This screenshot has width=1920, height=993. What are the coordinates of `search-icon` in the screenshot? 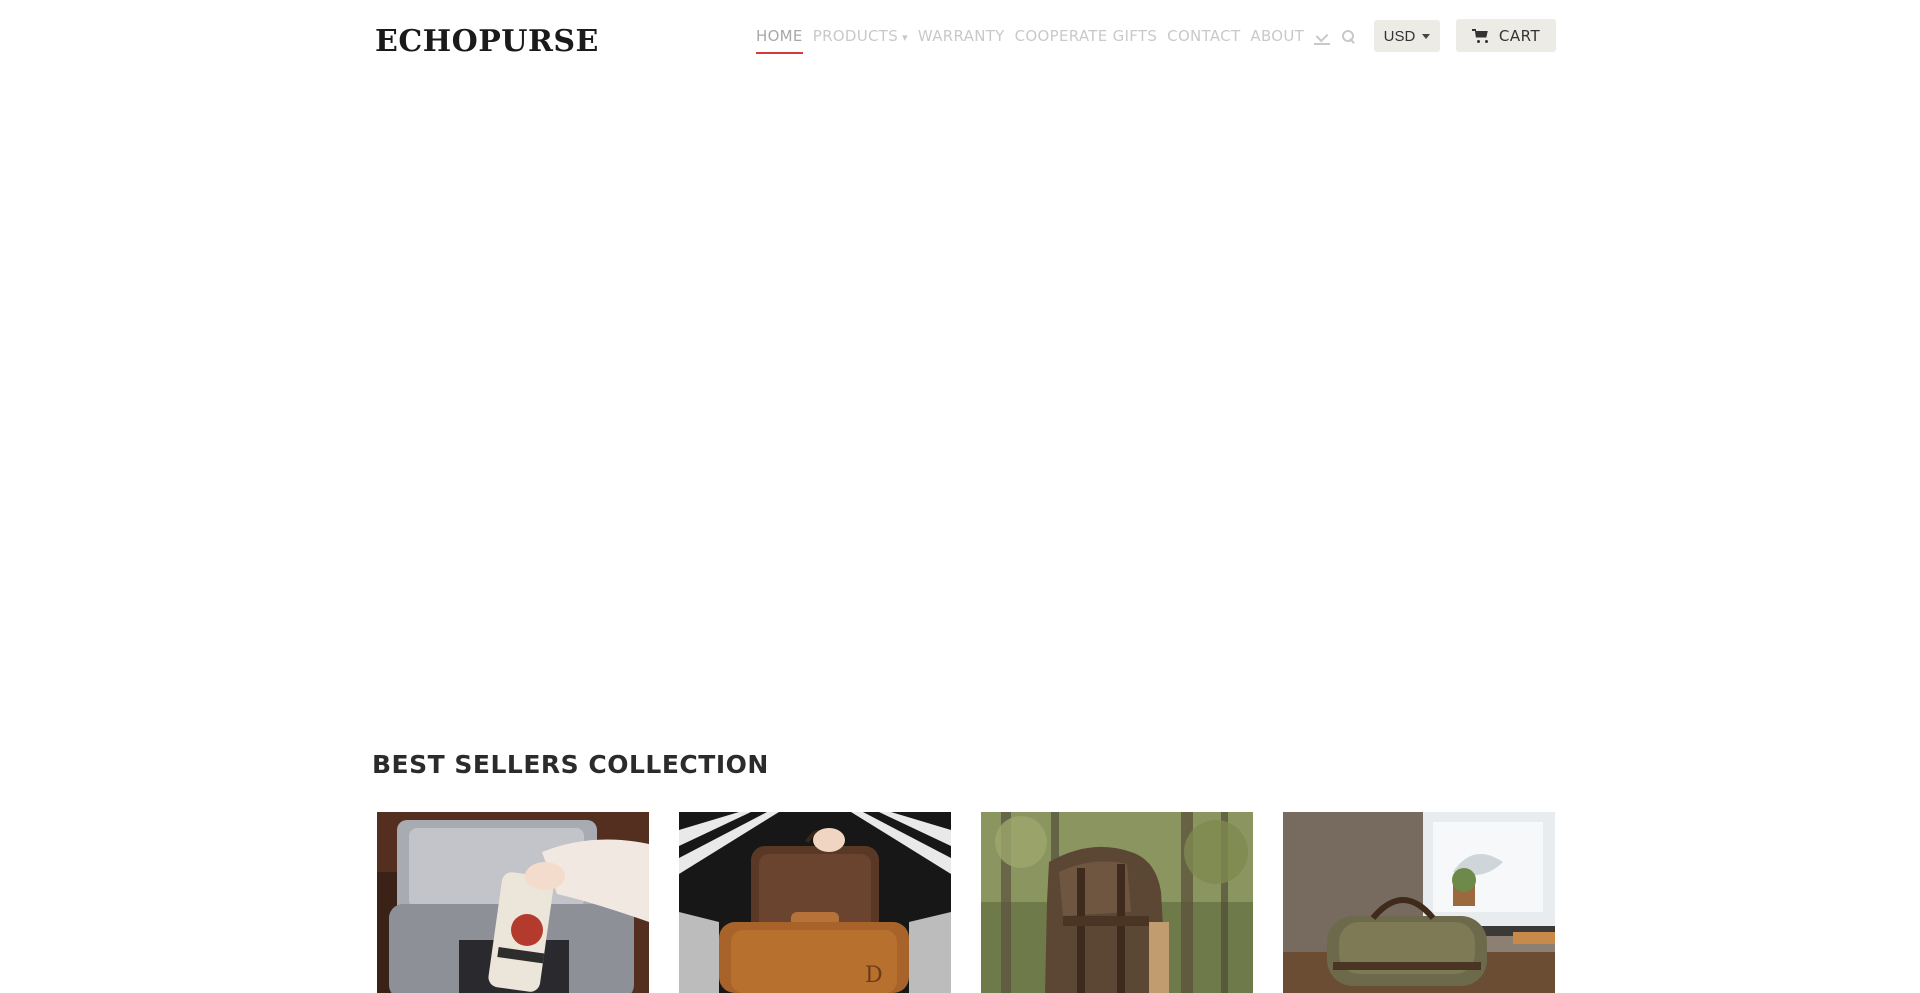 It's located at (1348, 36).